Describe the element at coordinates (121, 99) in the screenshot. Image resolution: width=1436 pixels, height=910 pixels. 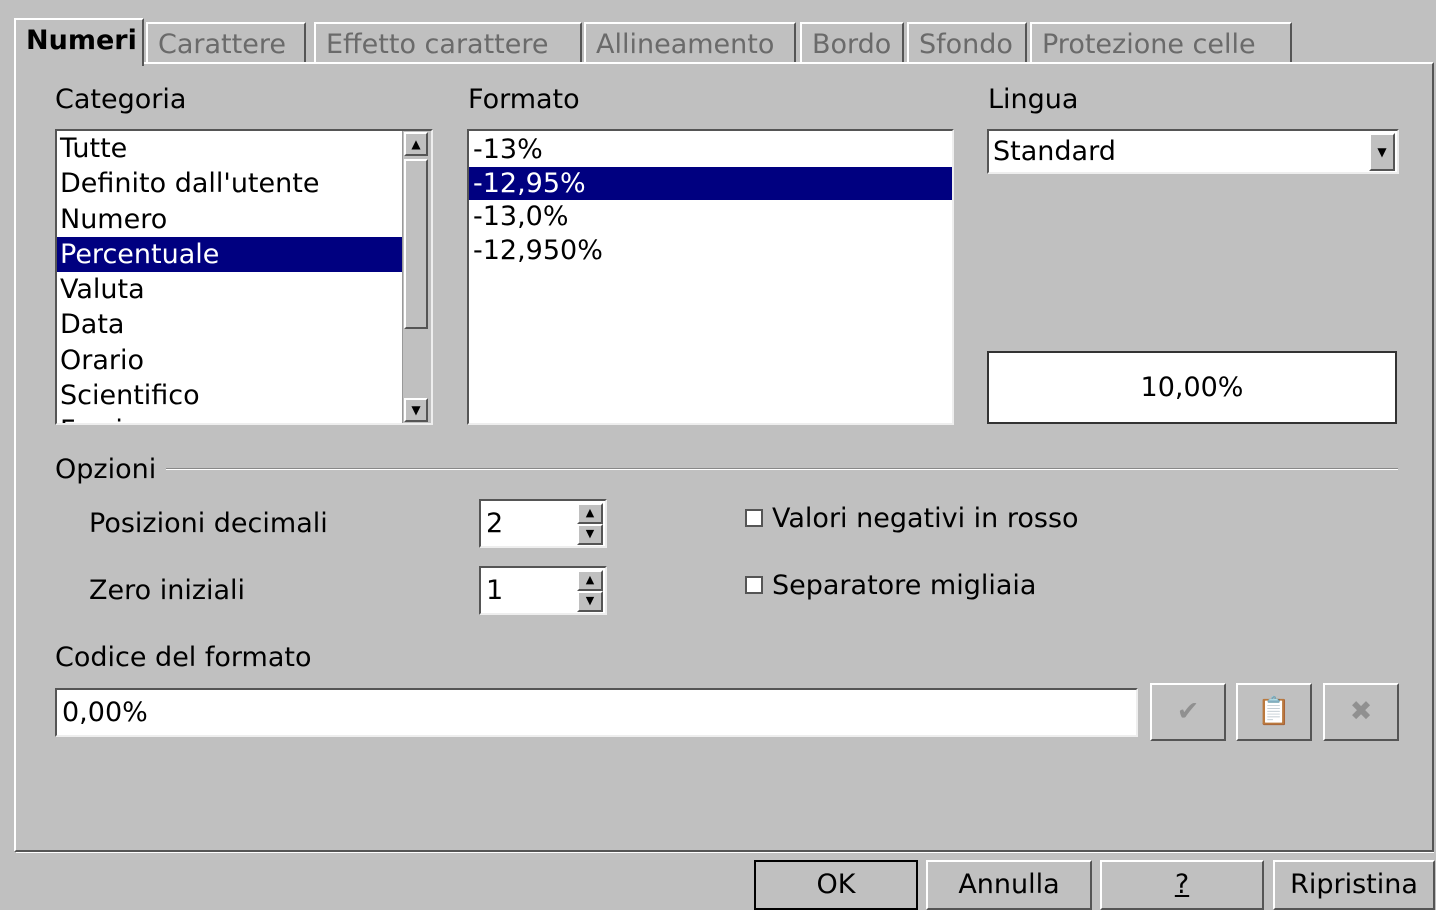
I see `category-label: Categoria` at that location.